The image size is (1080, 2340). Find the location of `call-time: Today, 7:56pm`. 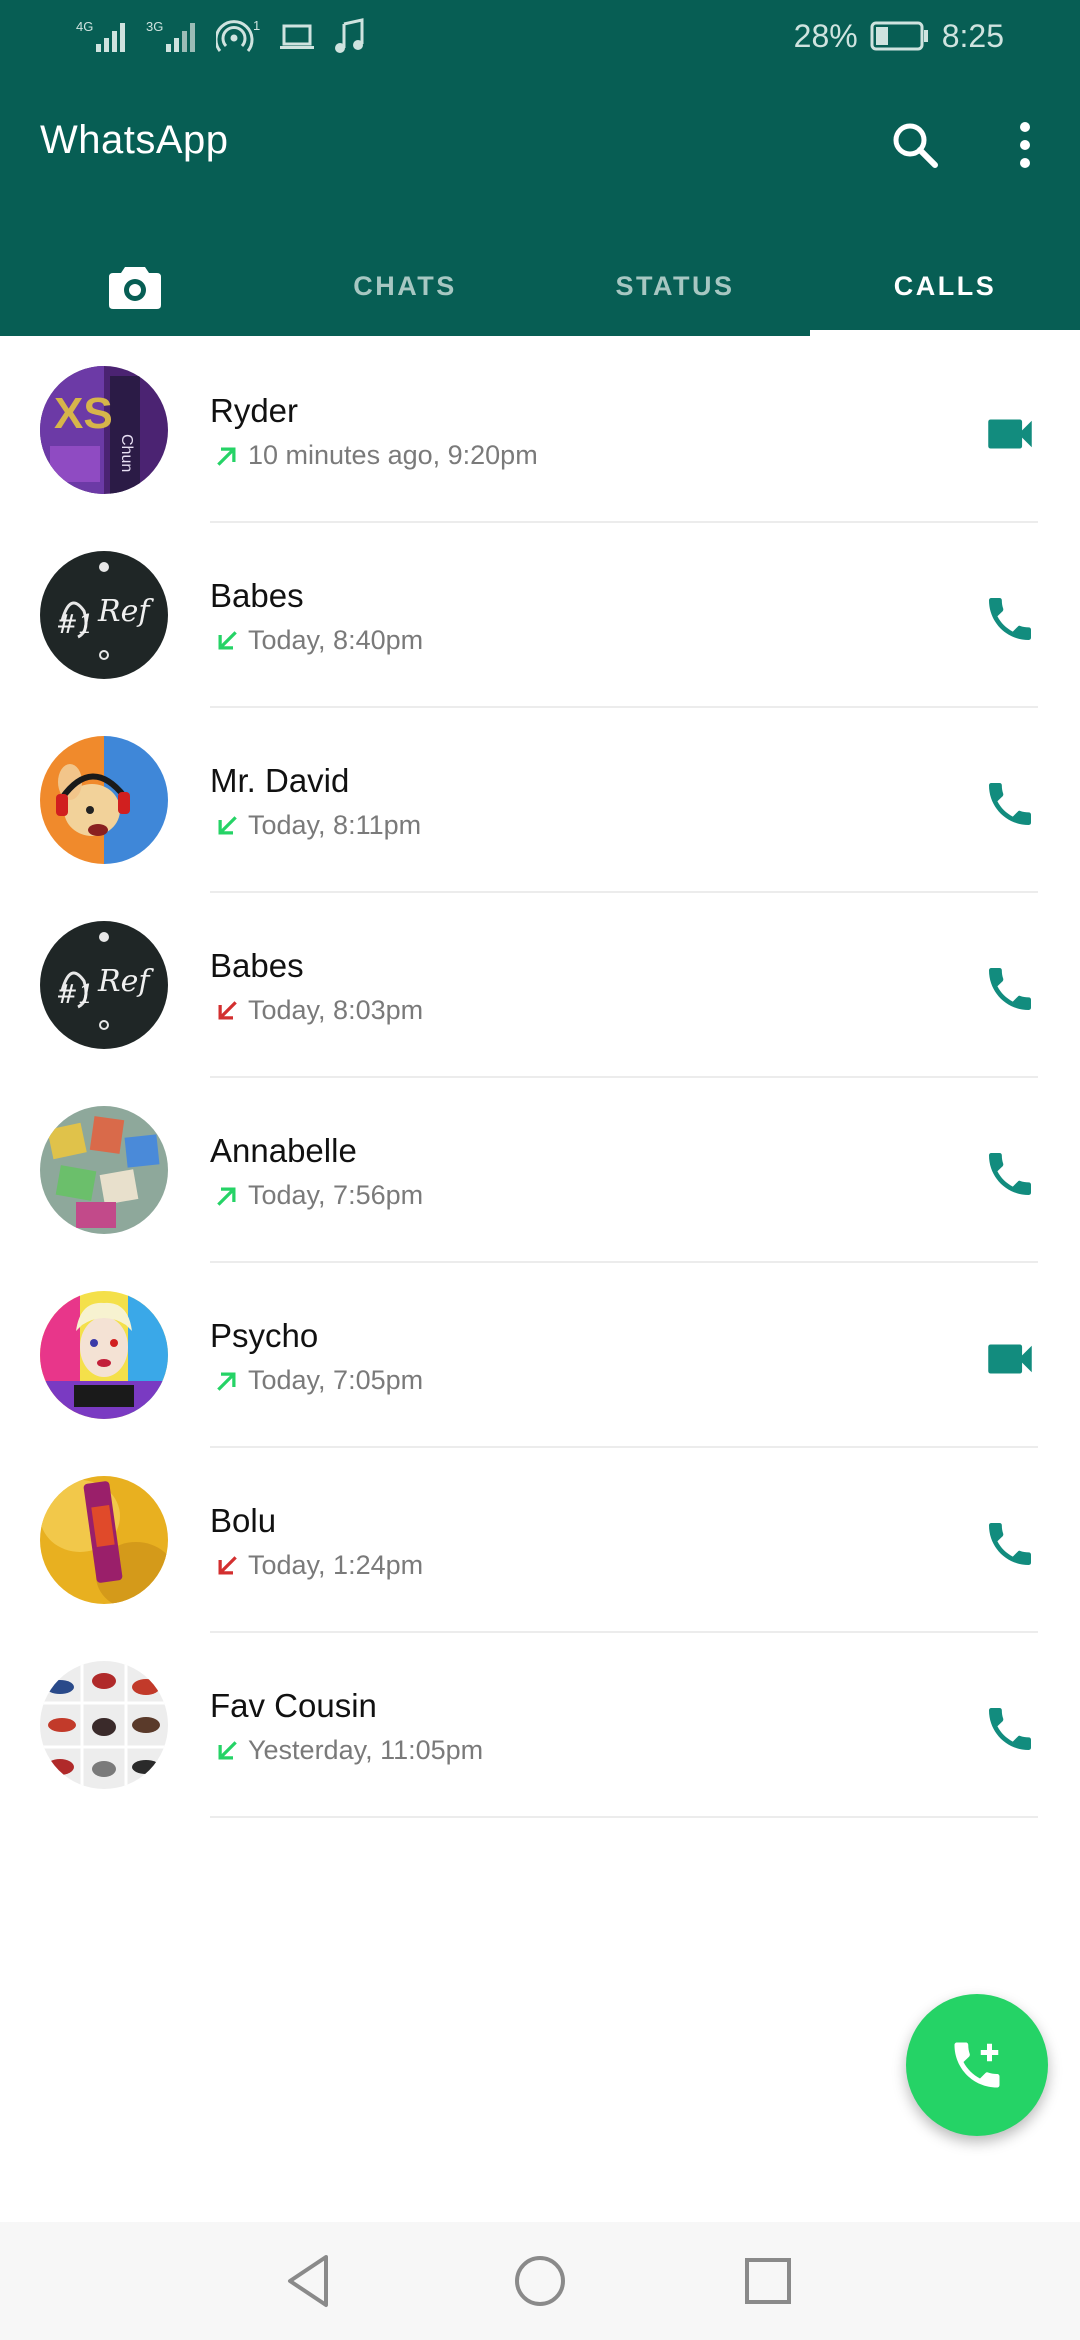

call-time: Today, 7:56pm is located at coordinates (336, 1195).